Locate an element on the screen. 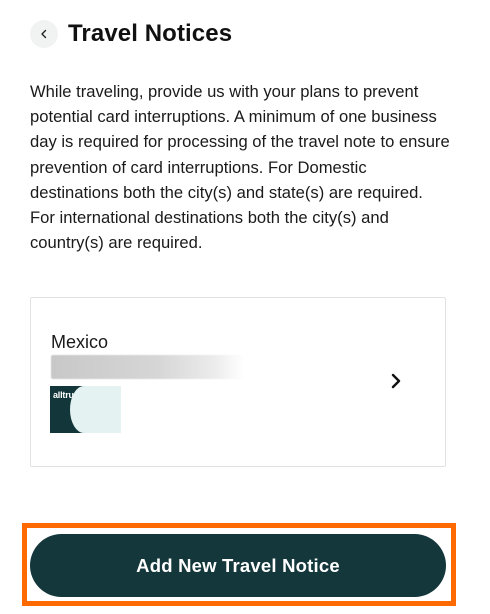 The width and height of the screenshot is (490, 614). header: Travel Notices is located at coordinates (131, 34).